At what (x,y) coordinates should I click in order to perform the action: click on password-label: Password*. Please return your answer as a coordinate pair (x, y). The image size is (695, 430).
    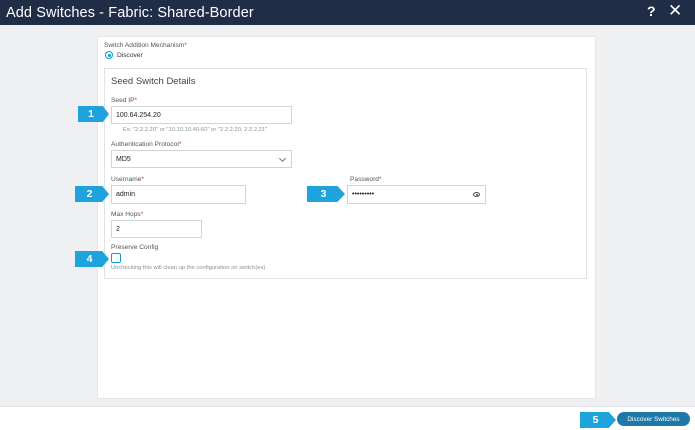
    Looking at the image, I should click on (366, 179).